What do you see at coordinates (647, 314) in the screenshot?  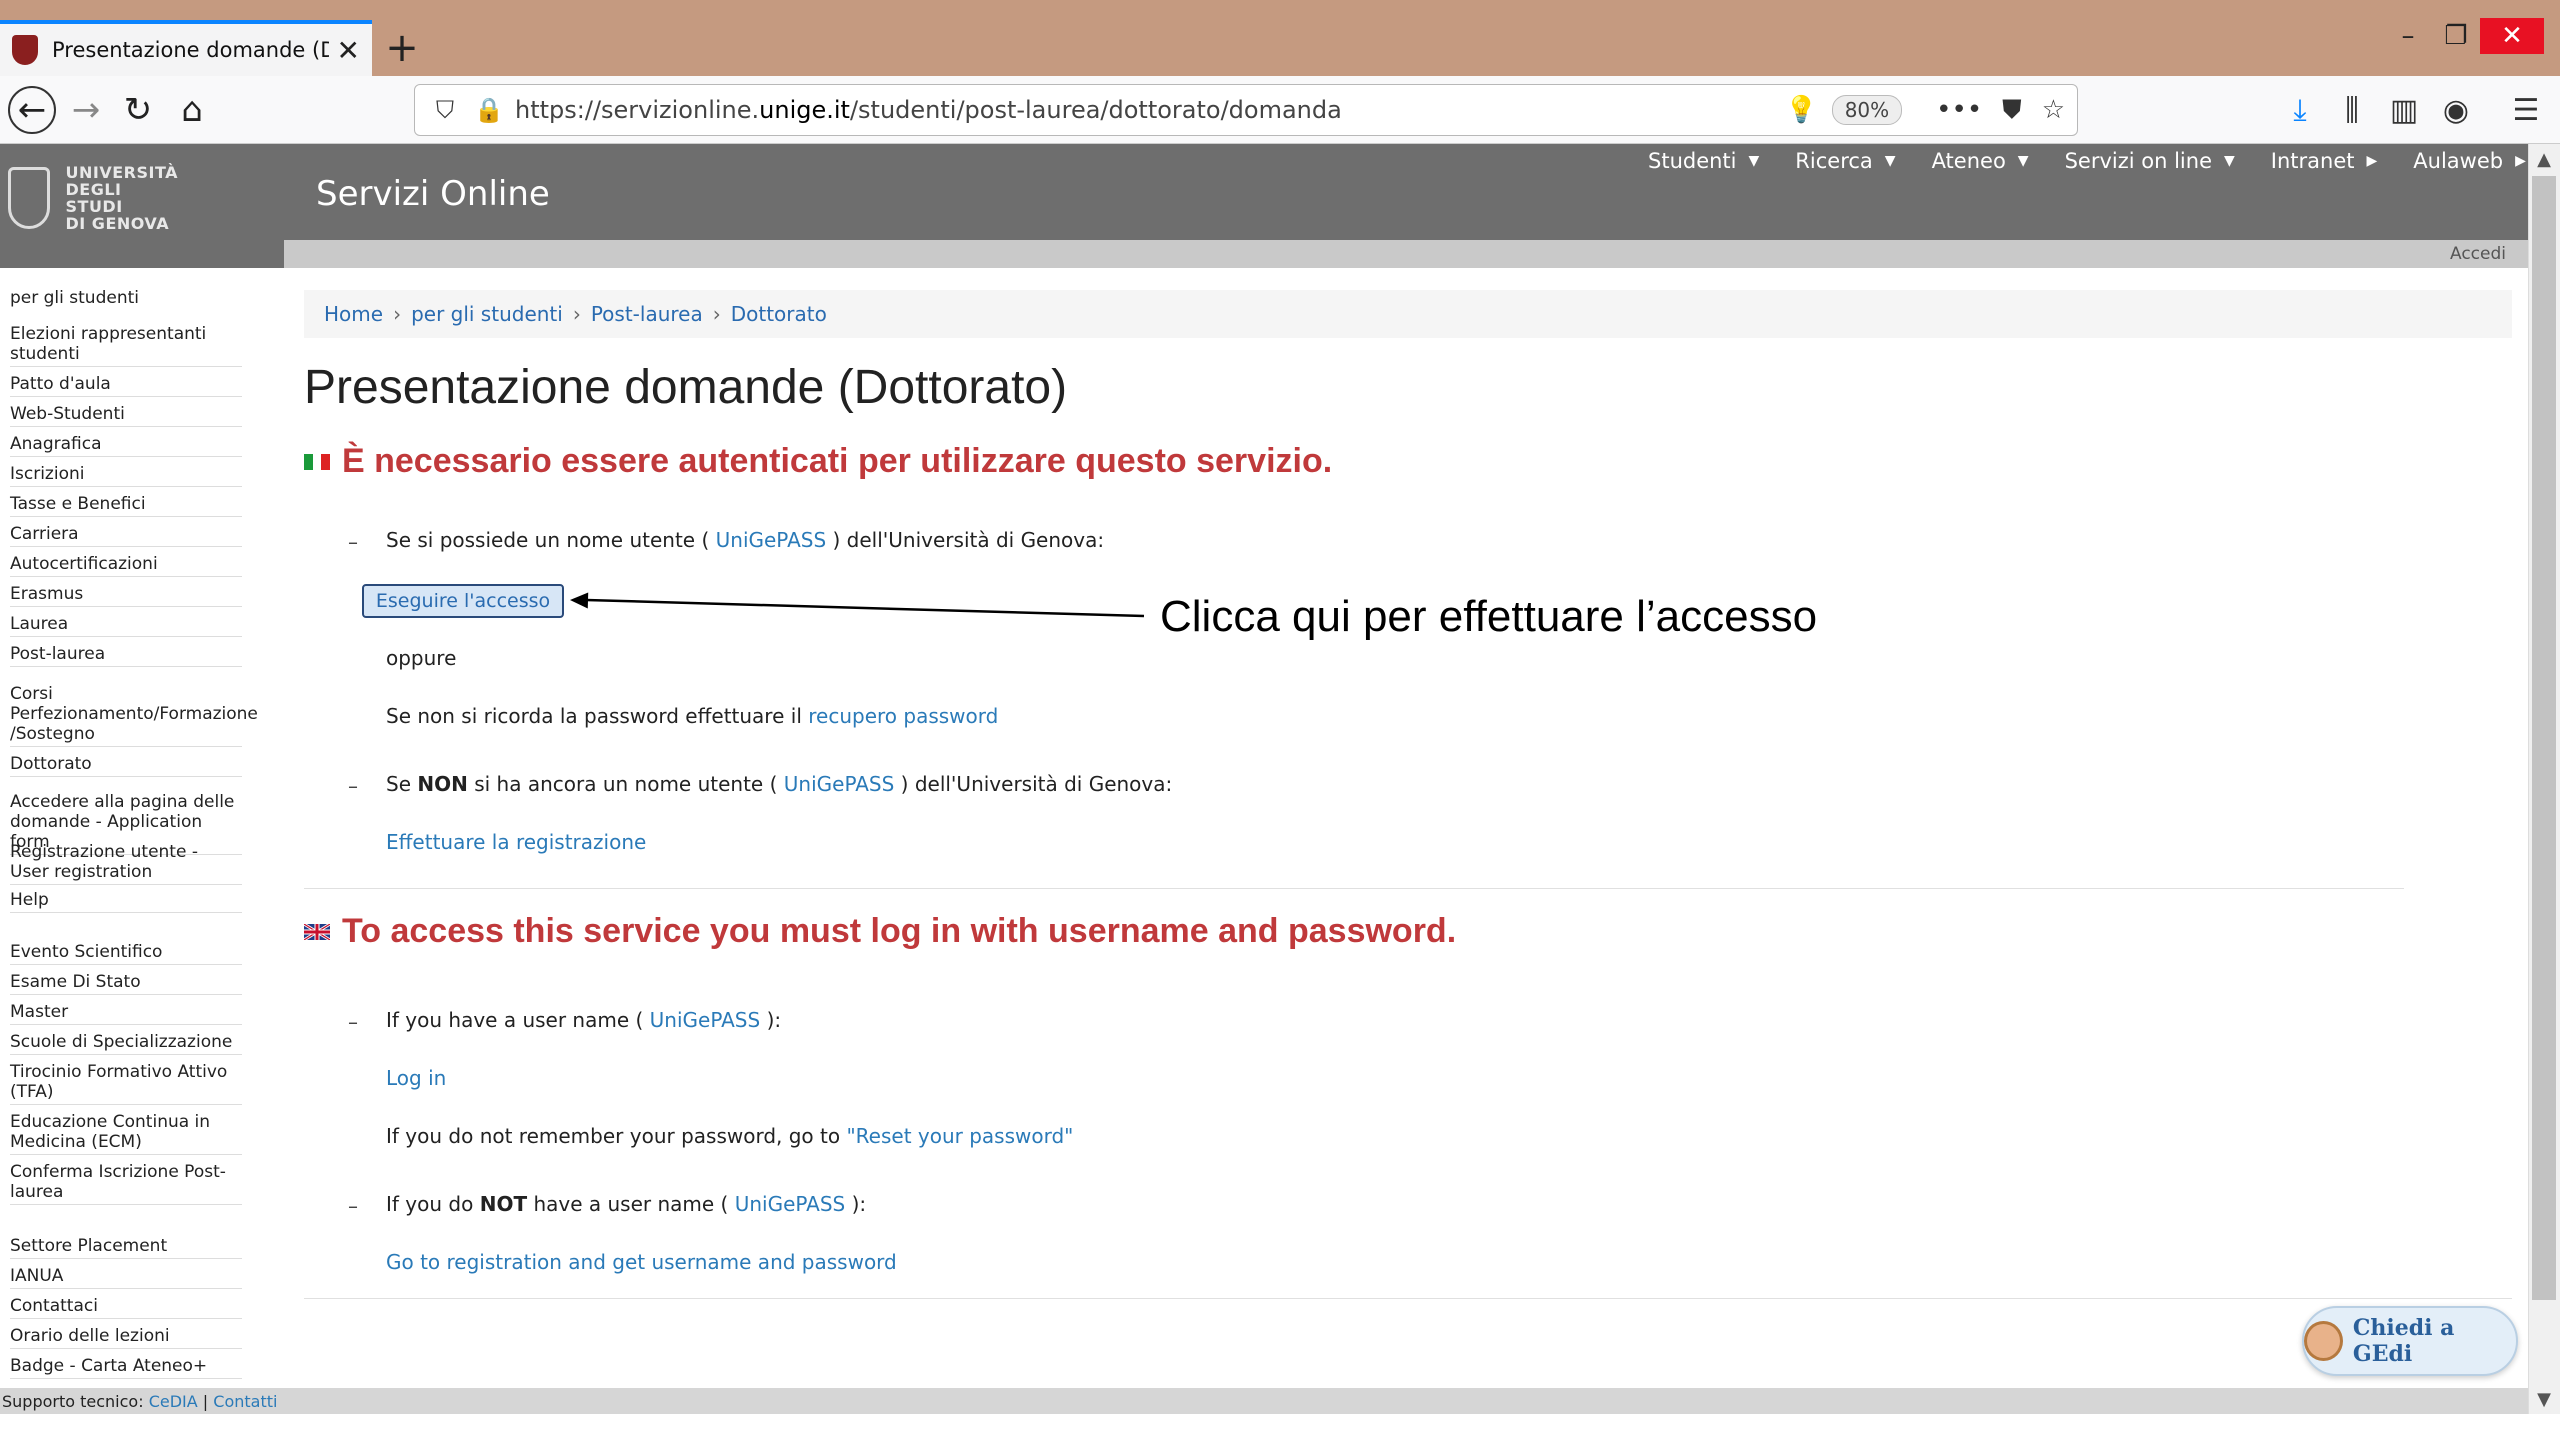 I see `breadcrumb-post-laurea: Post-laurea` at bounding box center [647, 314].